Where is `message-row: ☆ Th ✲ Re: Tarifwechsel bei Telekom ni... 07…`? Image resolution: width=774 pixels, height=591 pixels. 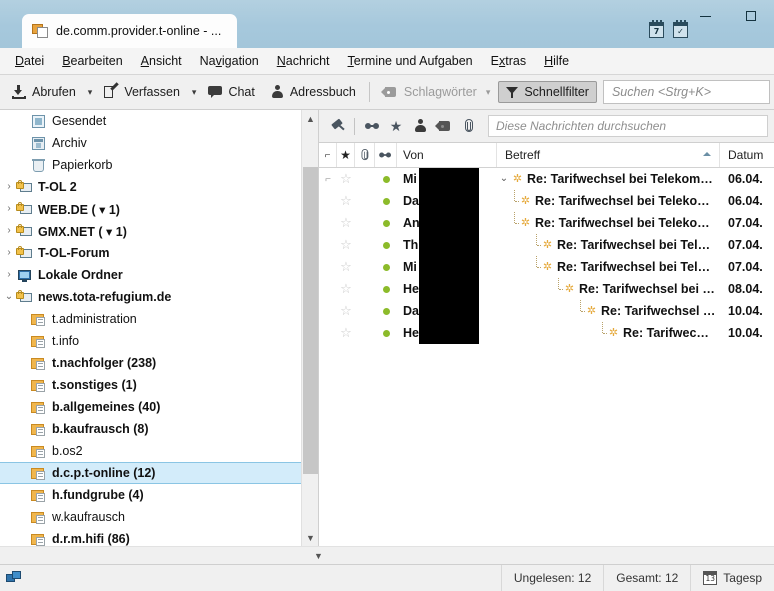
message-row: ☆ Th ✲ Re: Tarifwechsel bei Telekom ni... 07… is located at coordinates (546, 245).